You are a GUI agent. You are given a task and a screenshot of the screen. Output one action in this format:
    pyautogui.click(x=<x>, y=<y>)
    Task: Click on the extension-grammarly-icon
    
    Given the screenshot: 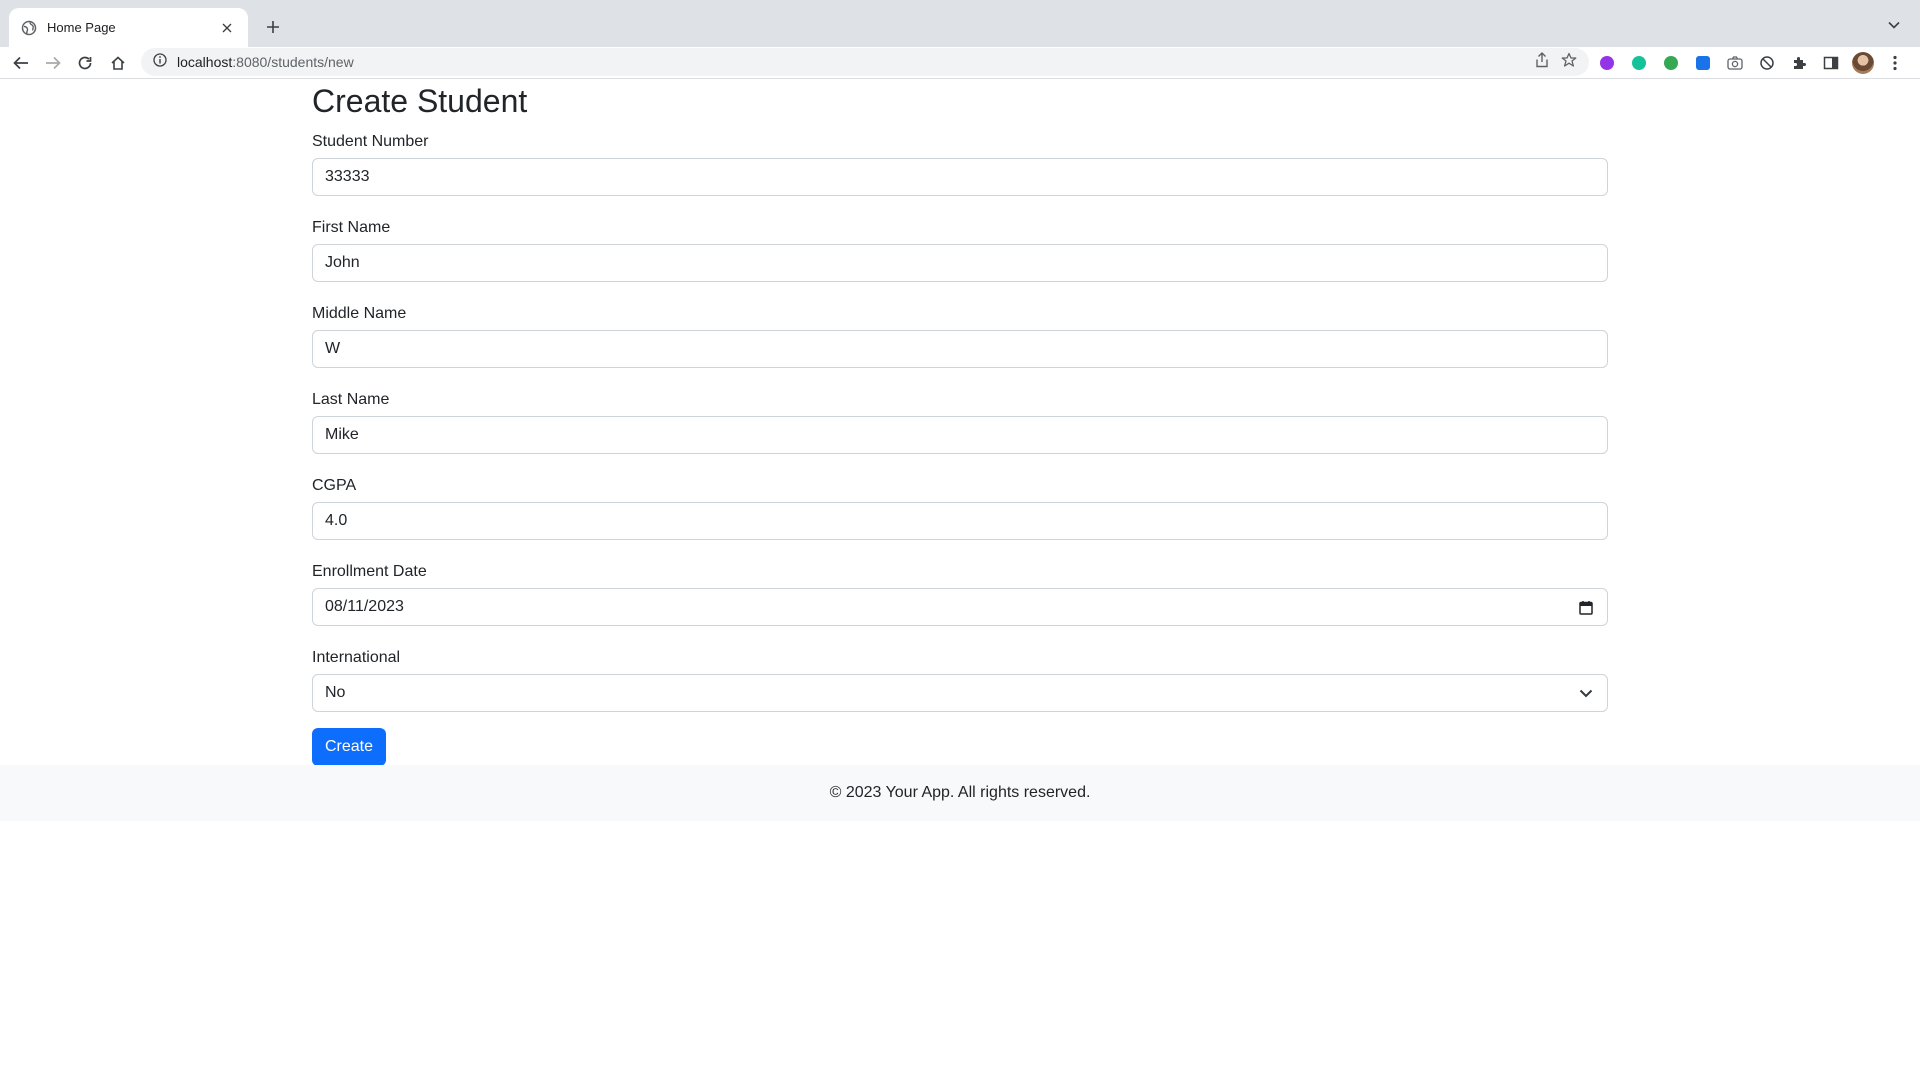 What is the action you would take?
    pyautogui.click(x=1639, y=63)
    